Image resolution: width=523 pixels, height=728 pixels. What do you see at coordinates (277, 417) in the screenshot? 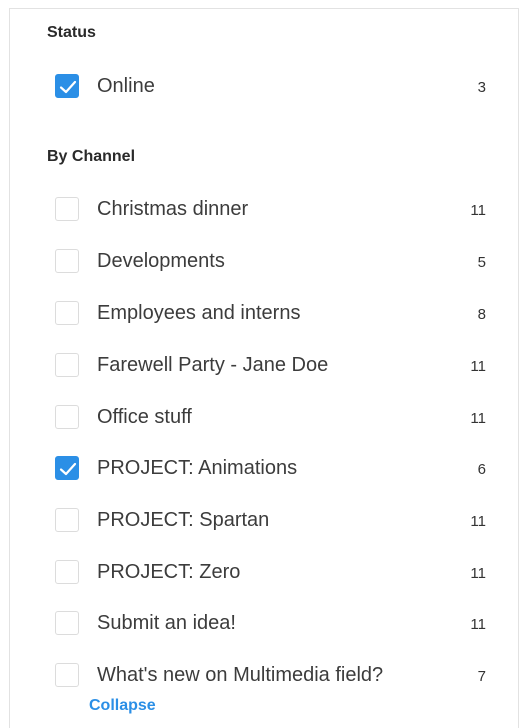
I see `filter-row-channel: Office stuff 11` at bounding box center [277, 417].